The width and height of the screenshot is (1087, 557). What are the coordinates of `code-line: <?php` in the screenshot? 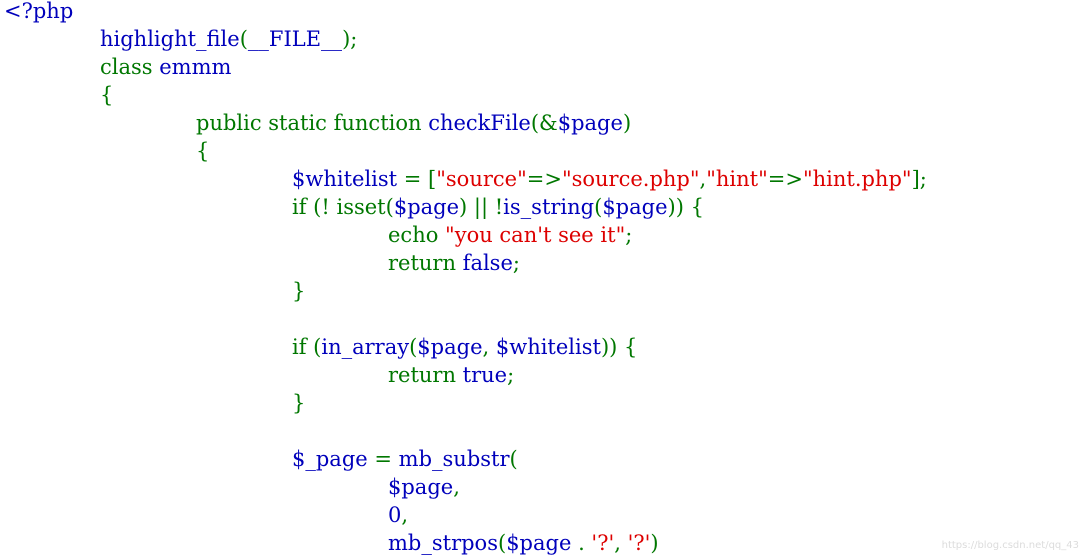 It's located at (38, 12).